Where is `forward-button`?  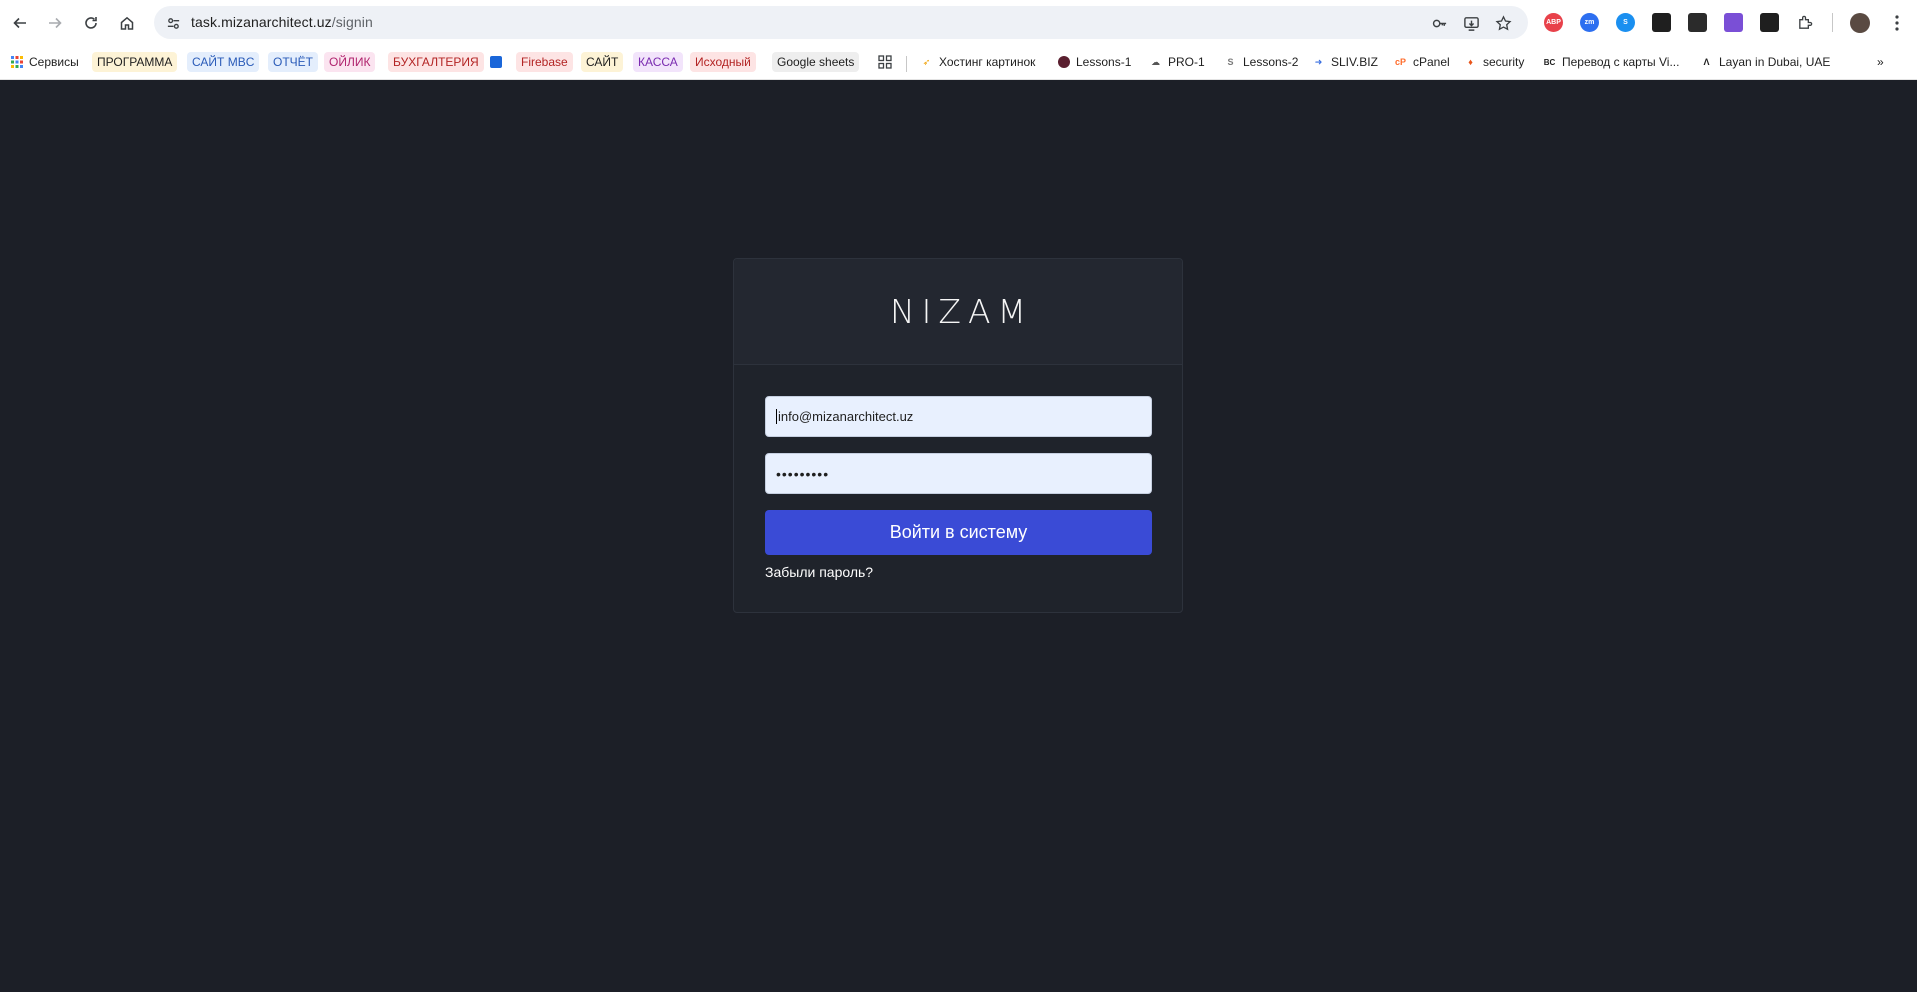
forward-button is located at coordinates (55, 23).